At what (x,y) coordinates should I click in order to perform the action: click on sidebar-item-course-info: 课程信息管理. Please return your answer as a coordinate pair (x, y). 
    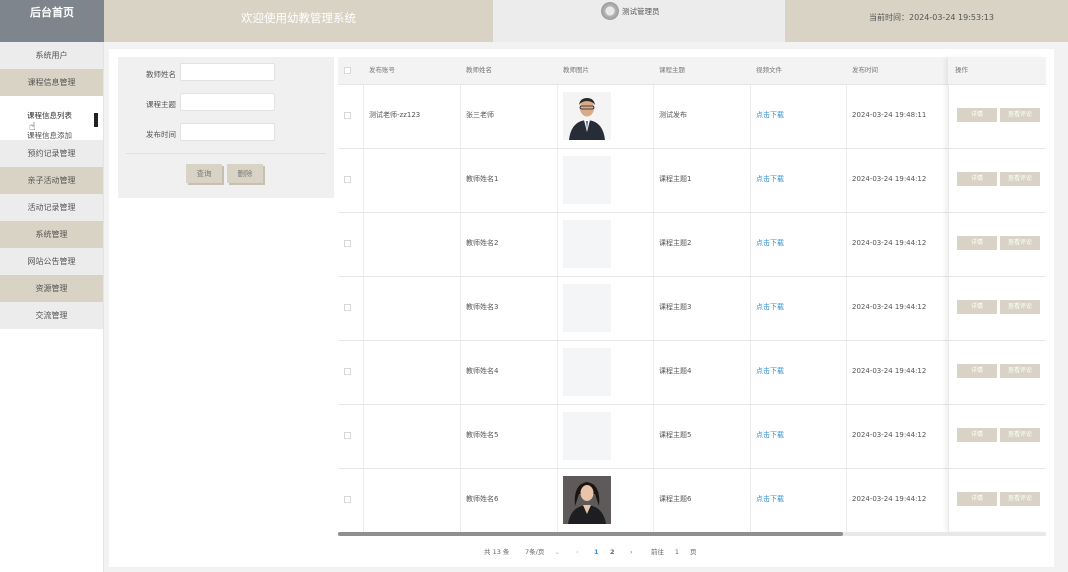
    Looking at the image, I should click on (51, 82).